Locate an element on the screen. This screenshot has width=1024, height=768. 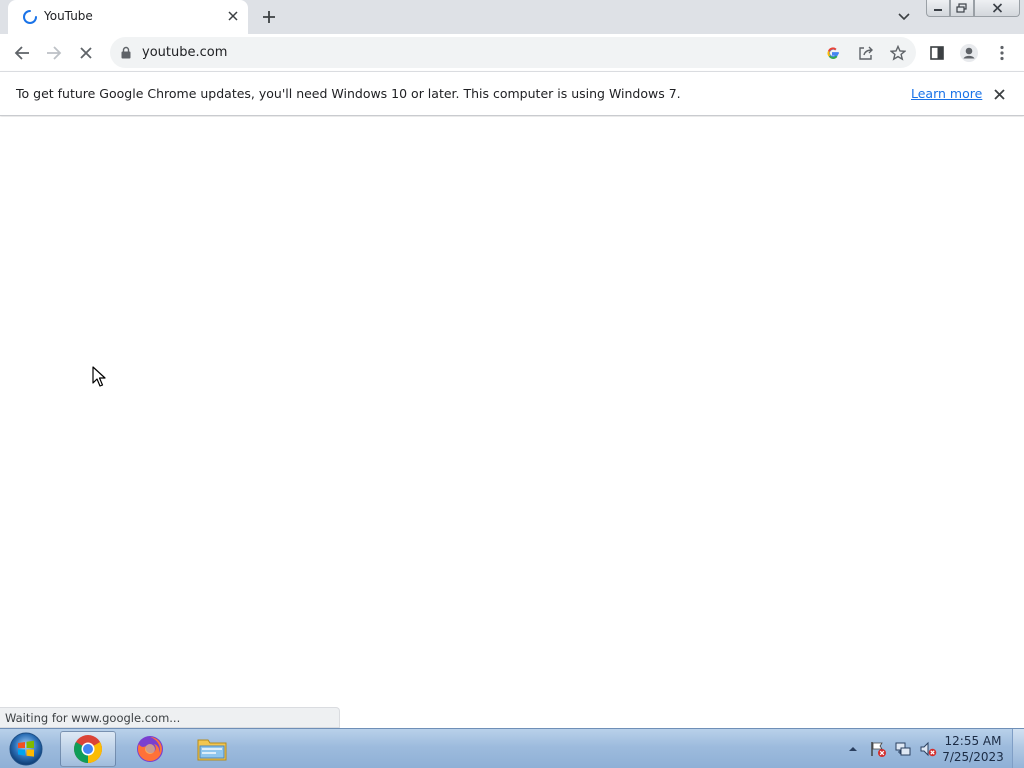
back-arrow-icon is located at coordinates (22, 53).